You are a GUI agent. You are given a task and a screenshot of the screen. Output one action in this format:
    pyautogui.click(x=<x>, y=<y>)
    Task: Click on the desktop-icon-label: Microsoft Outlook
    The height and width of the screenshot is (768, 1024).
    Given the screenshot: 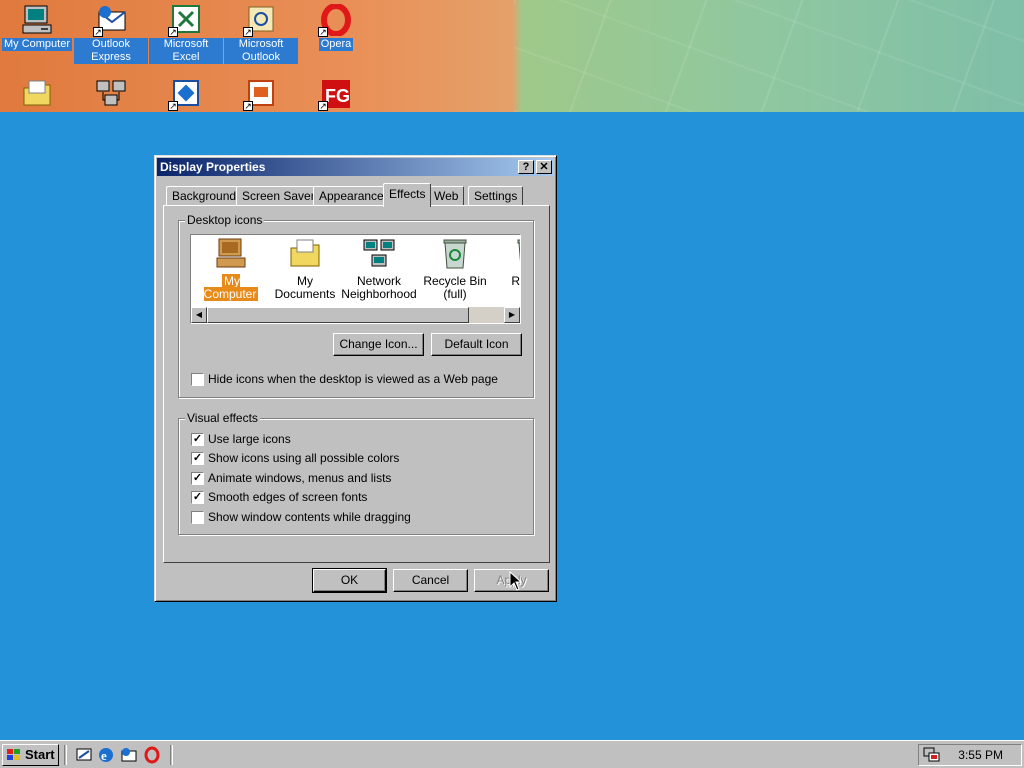 What is the action you would take?
    pyautogui.click(x=261, y=51)
    